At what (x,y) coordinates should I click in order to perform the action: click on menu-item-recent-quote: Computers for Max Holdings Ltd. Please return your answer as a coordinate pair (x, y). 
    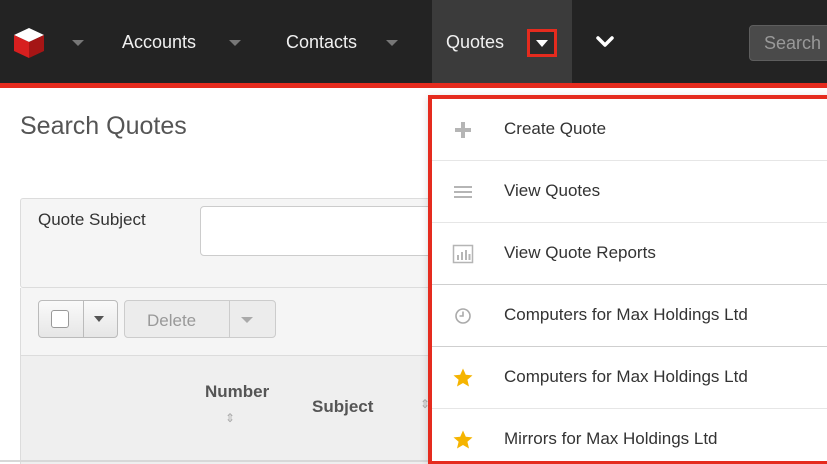
    Looking at the image, I should click on (629, 316).